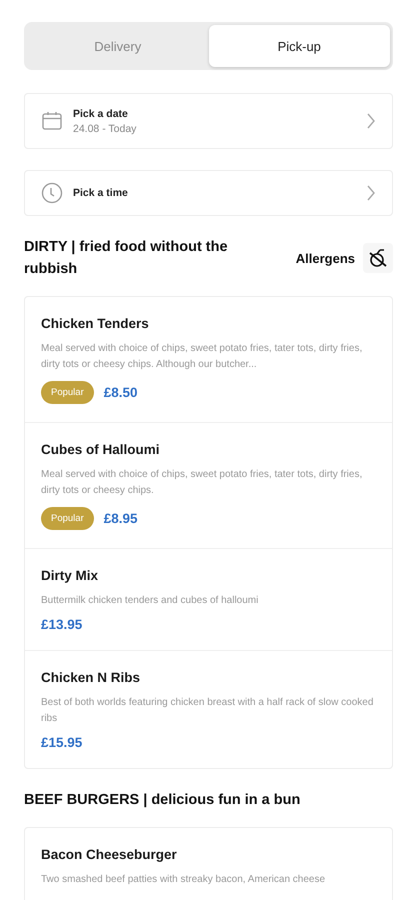  Describe the element at coordinates (61, 624) in the screenshot. I see `item-price: £13.95` at that location.